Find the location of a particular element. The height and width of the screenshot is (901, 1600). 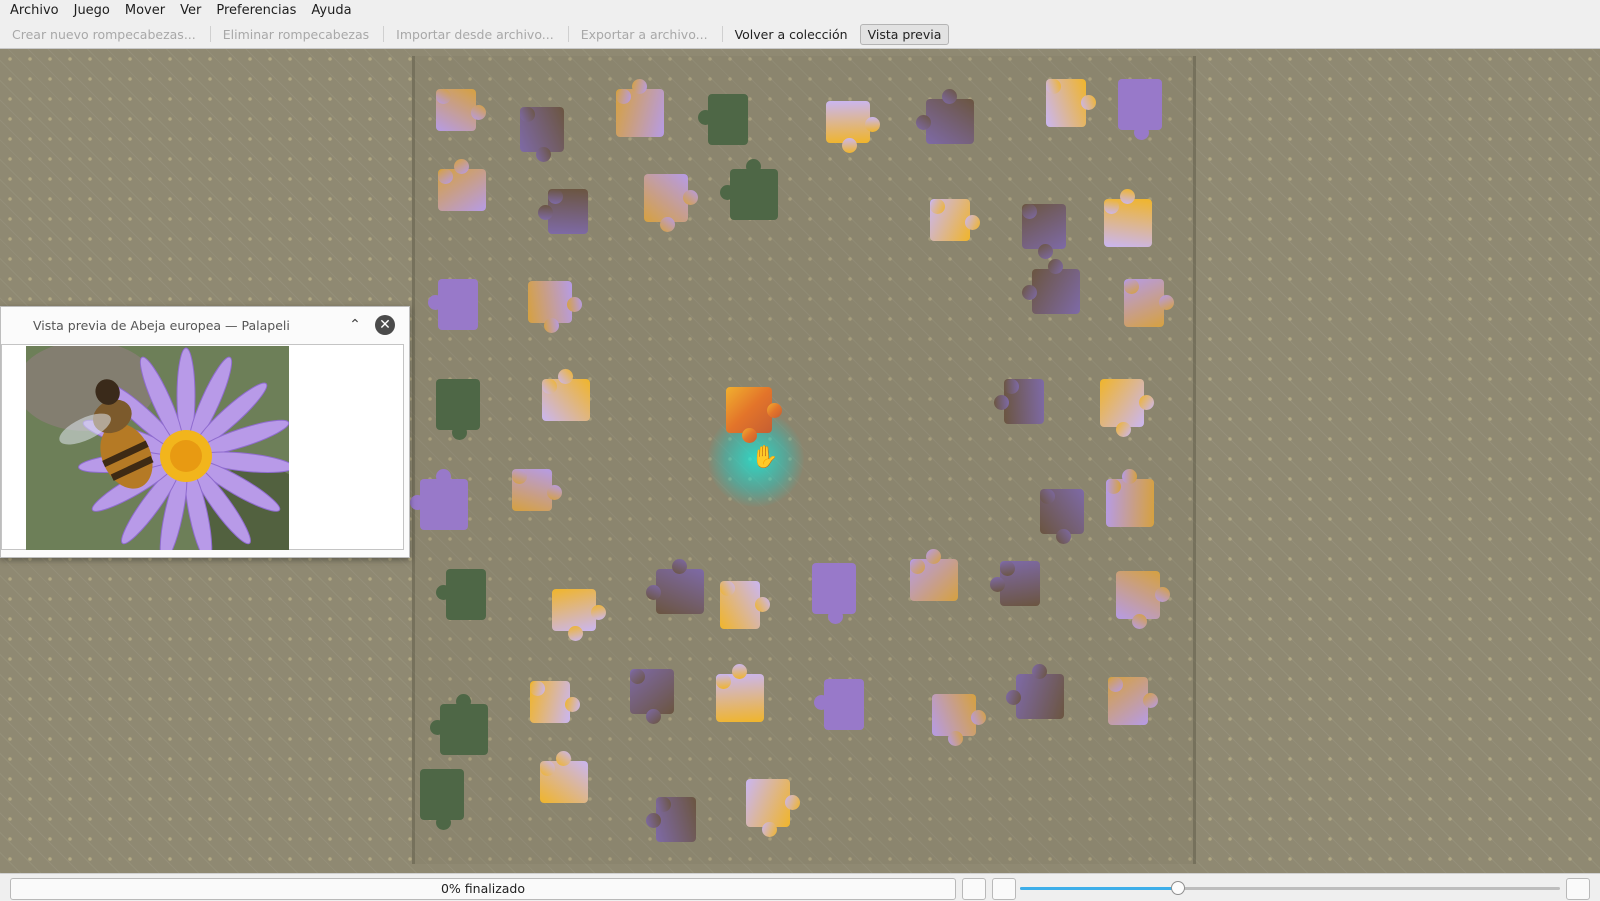

zoom-slider is located at coordinates (1290, 888).